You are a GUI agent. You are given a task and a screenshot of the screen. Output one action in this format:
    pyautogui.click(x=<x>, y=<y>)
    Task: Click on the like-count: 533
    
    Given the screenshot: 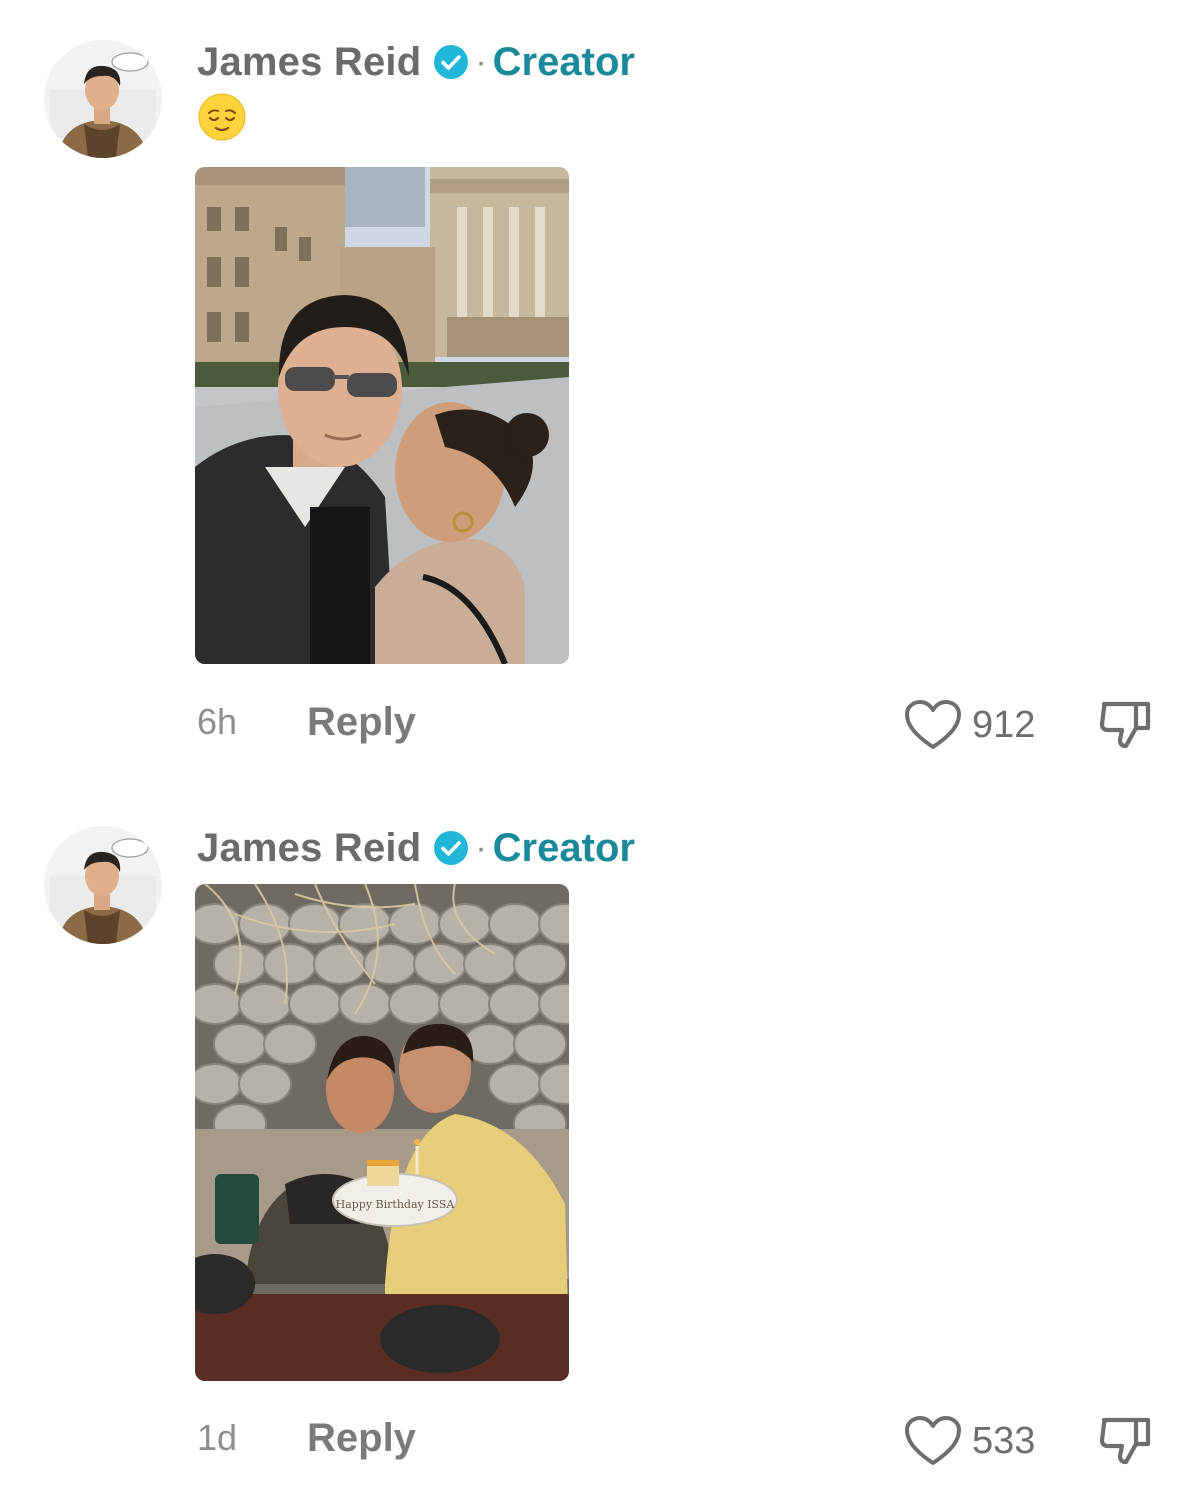 What is the action you would take?
    pyautogui.click(x=1004, y=1440)
    